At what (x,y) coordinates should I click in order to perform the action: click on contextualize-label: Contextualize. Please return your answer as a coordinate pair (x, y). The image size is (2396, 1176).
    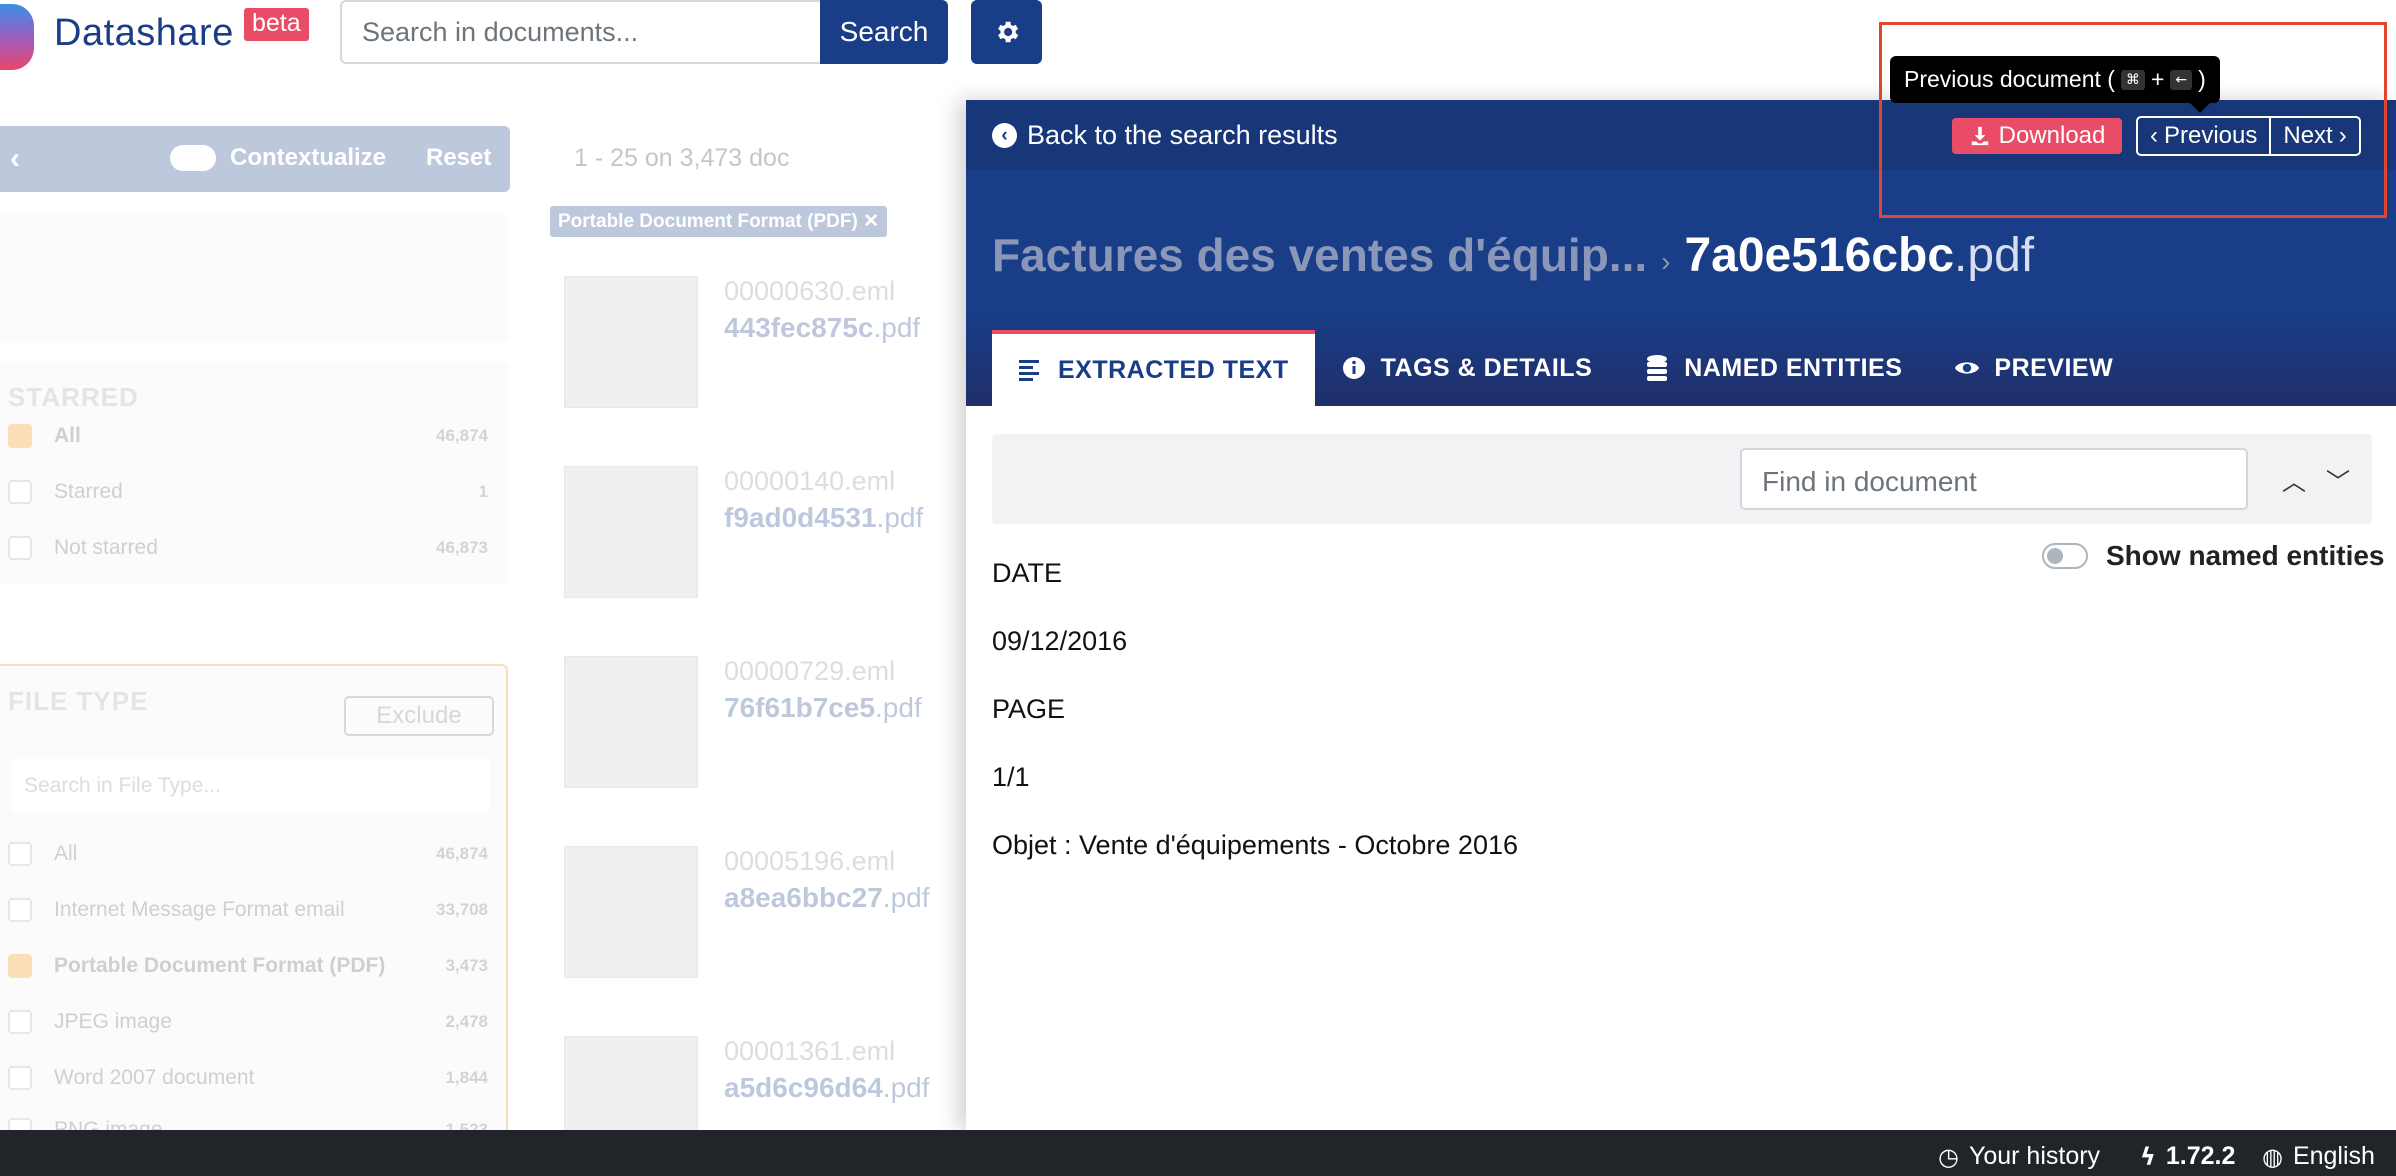
    Looking at the image, I should click on (308, 157).